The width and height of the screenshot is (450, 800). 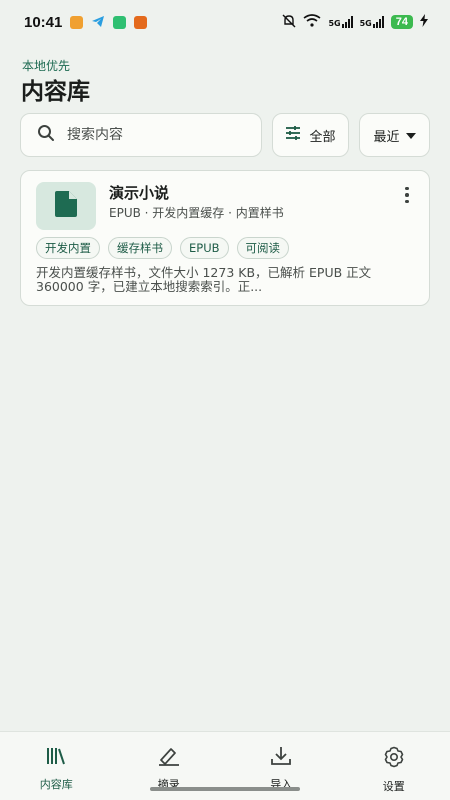 What do you see at coordinates (322, 137) in the screenshot?
I see `filter-label: 全部` at bounding box center [322, 137].